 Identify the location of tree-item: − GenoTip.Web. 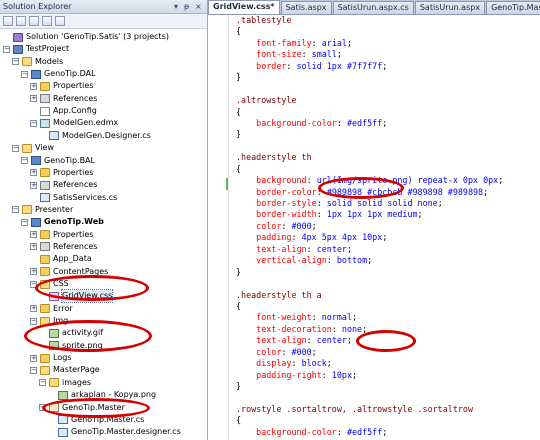
(62, 222).